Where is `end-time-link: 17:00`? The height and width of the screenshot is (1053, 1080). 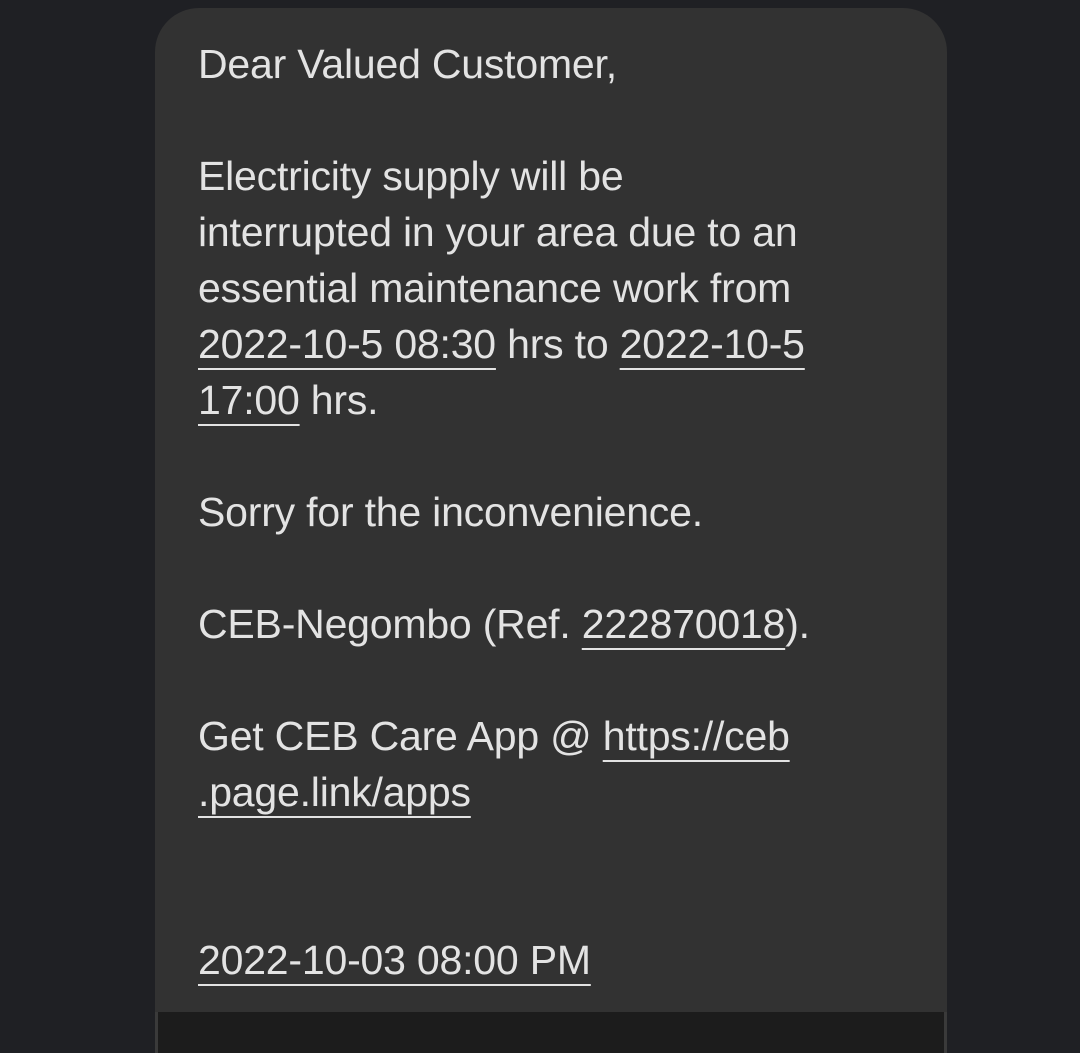
end-time-link: 17:00 is located at coordinates (249, 400).